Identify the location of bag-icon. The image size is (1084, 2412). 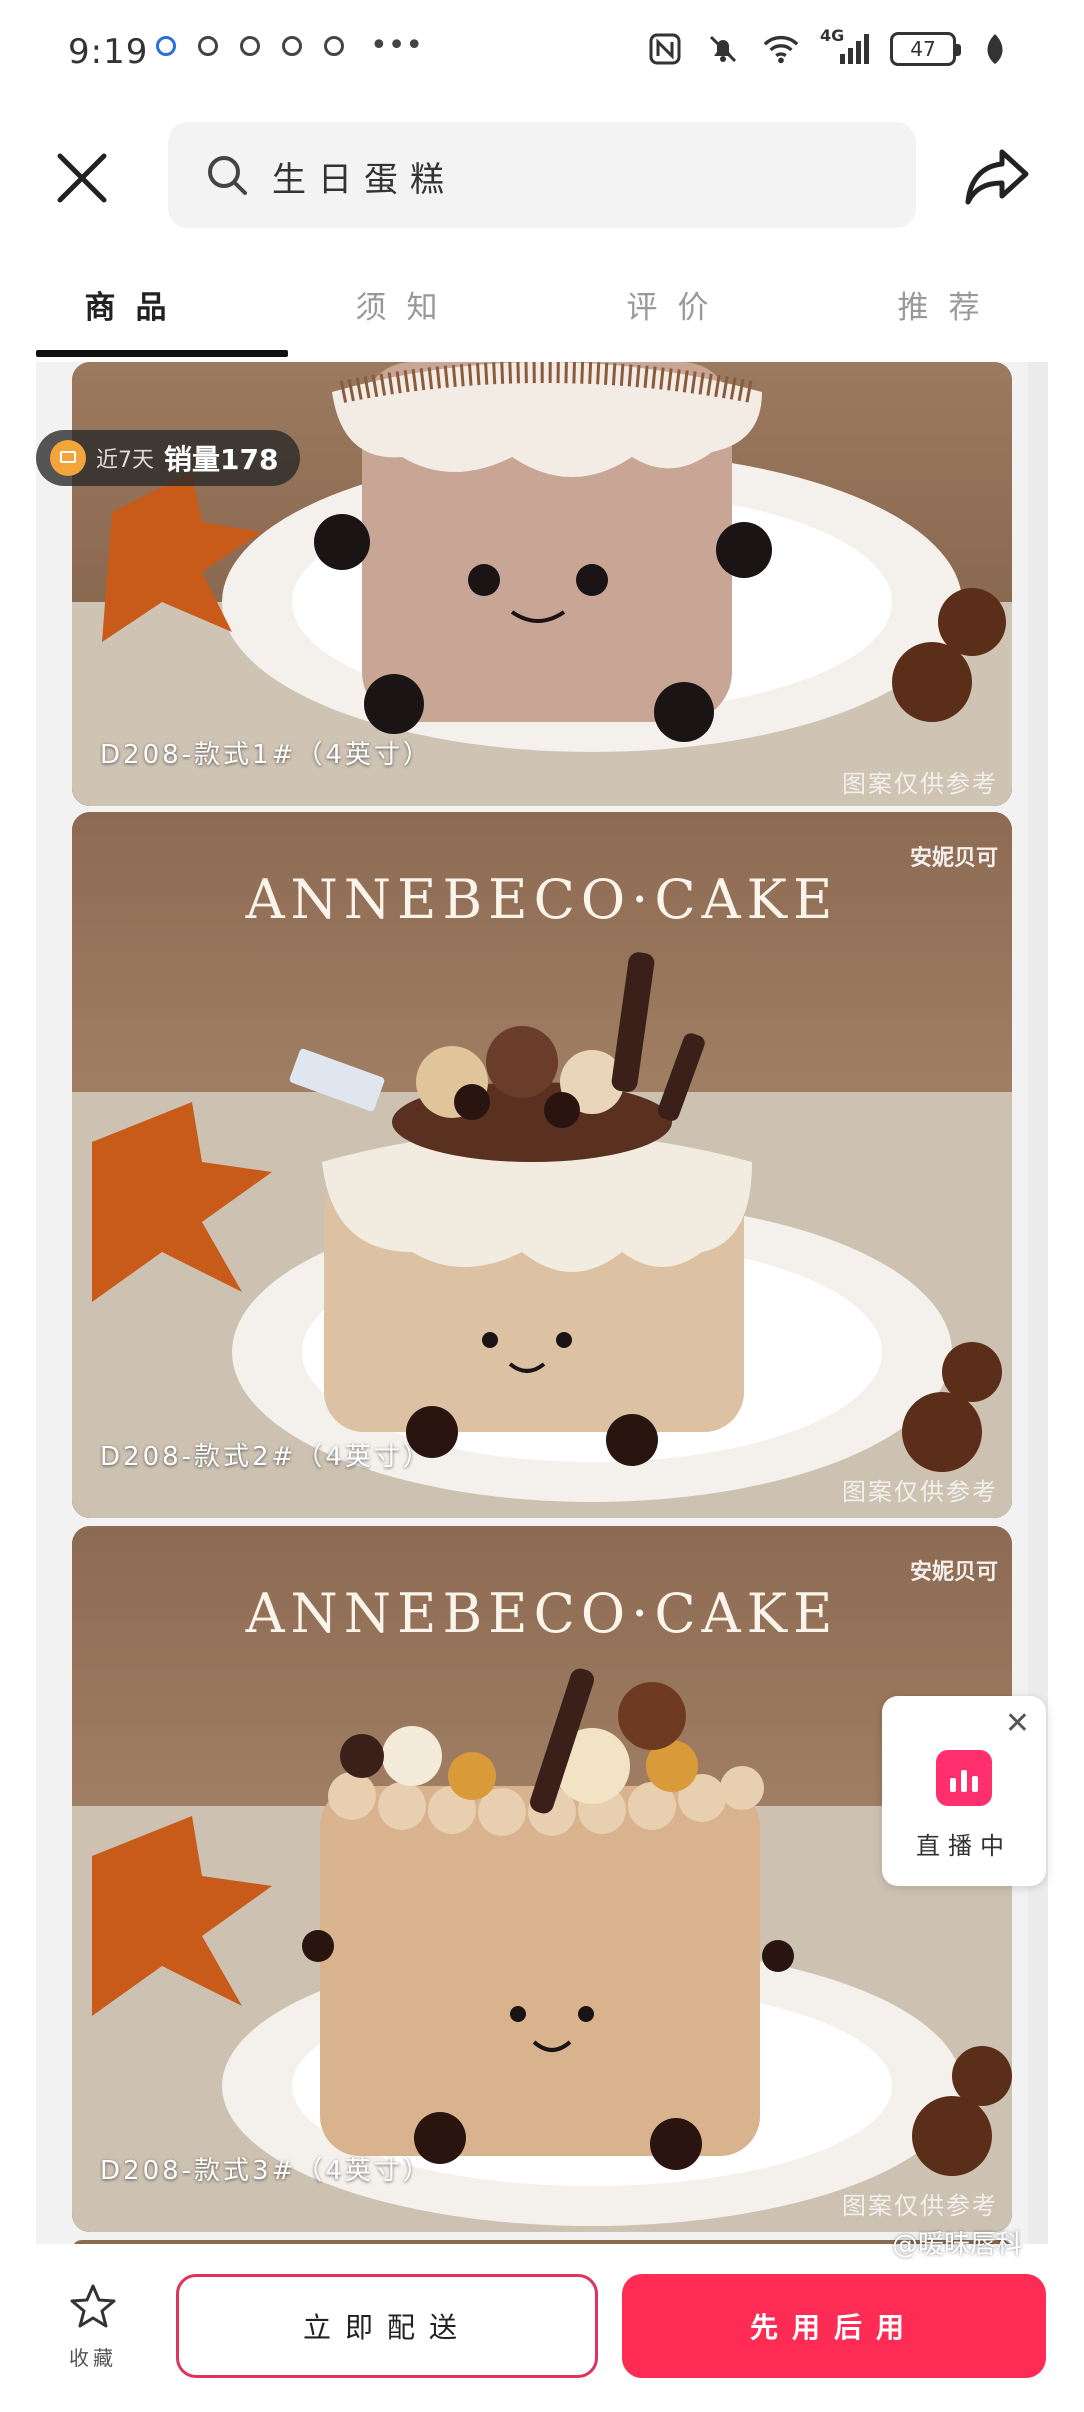
(68, 458).